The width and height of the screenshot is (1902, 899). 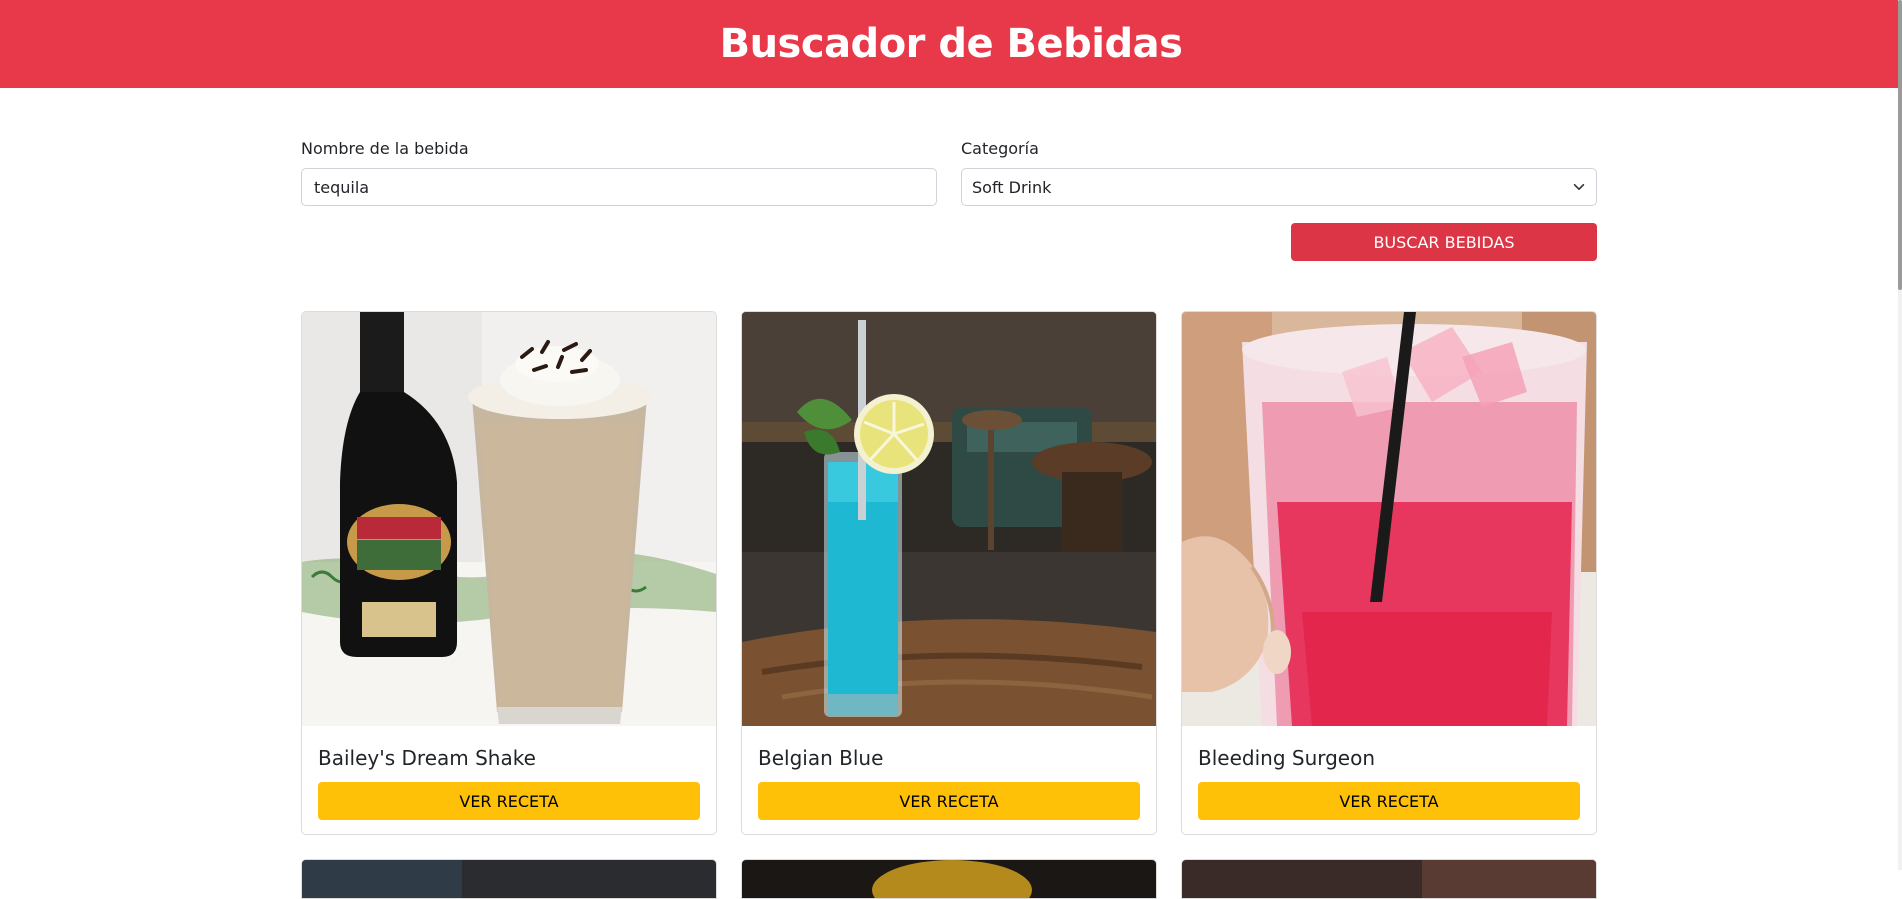 I want to click on name-field-group: Nombre de la bebida tequila, so click(x=619, y=172).